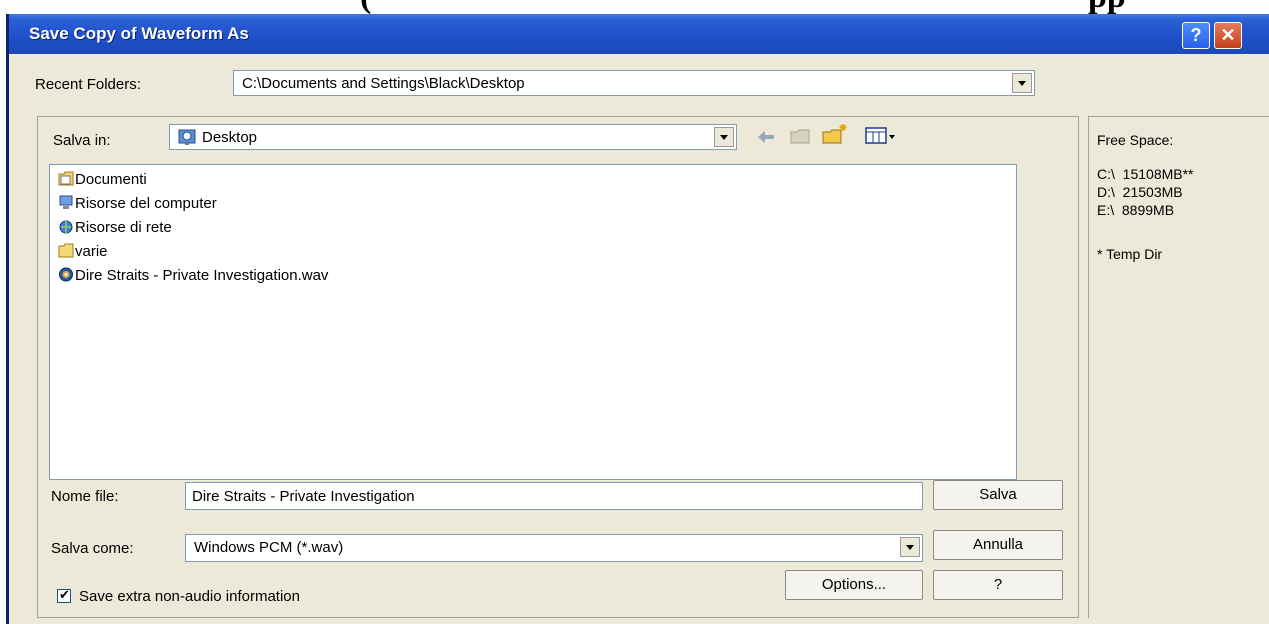 The image size is (1269, 624). What do you see at coordinates (193, 278) in the screenshot?
I see `list-item: Dire Straits - Private Investigation.wav` at bounding box center [193, 278].